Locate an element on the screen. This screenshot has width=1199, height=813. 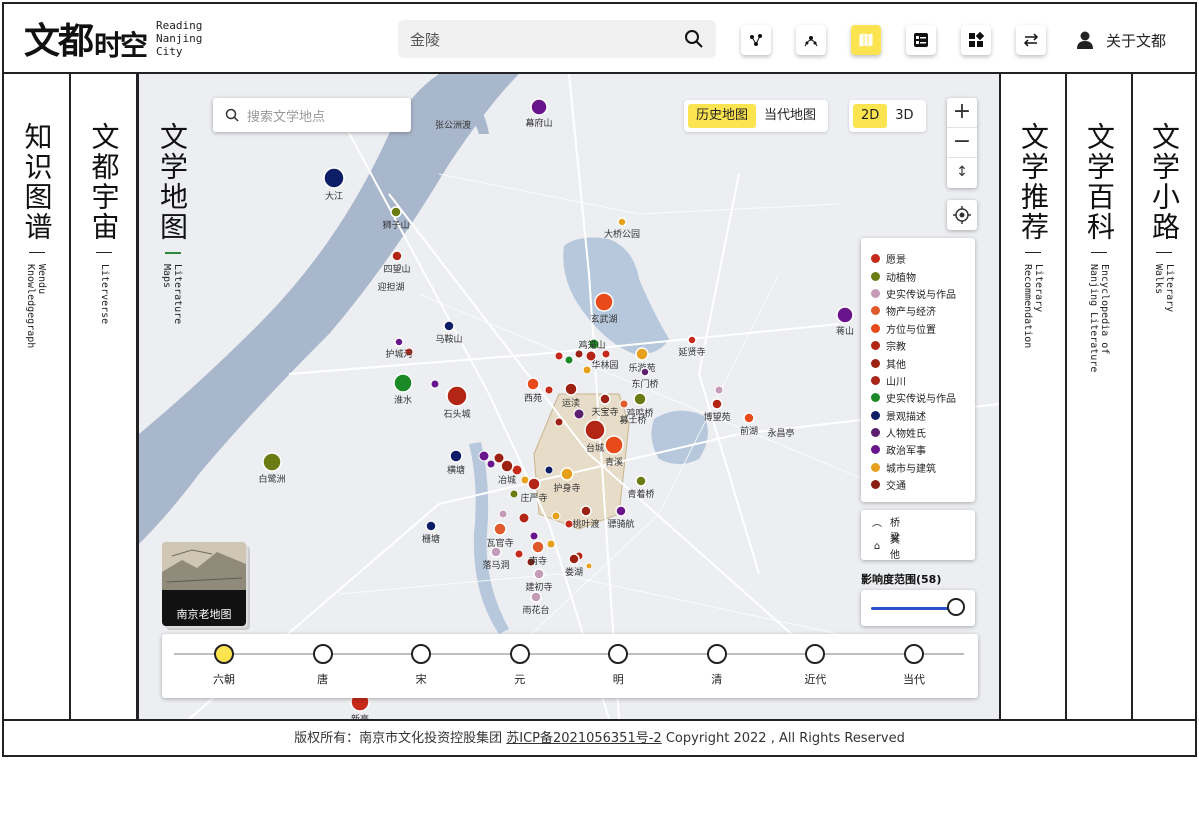
legend-item: 人物姓氏 is located at coordinates (918, 432).